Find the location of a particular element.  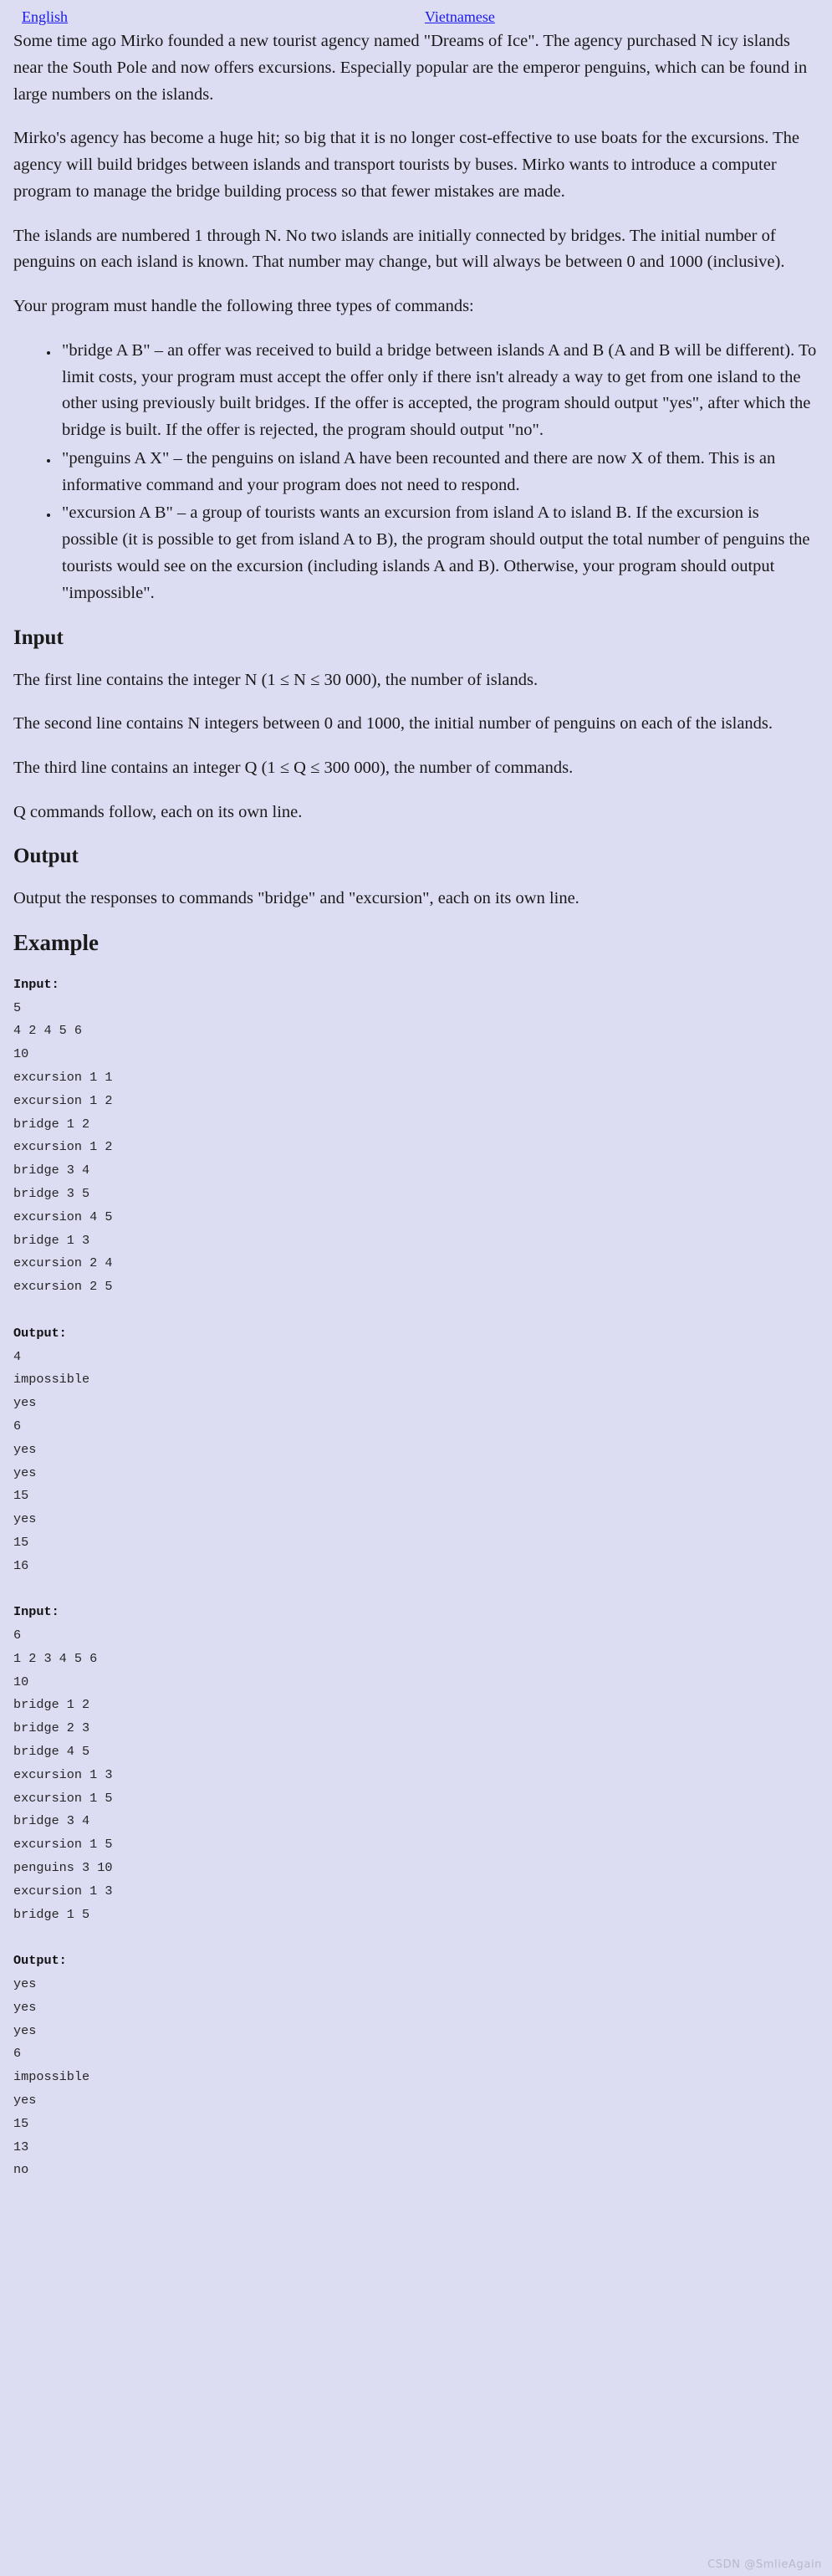

output-section-heading: Output is located at coordinates (46, 855).